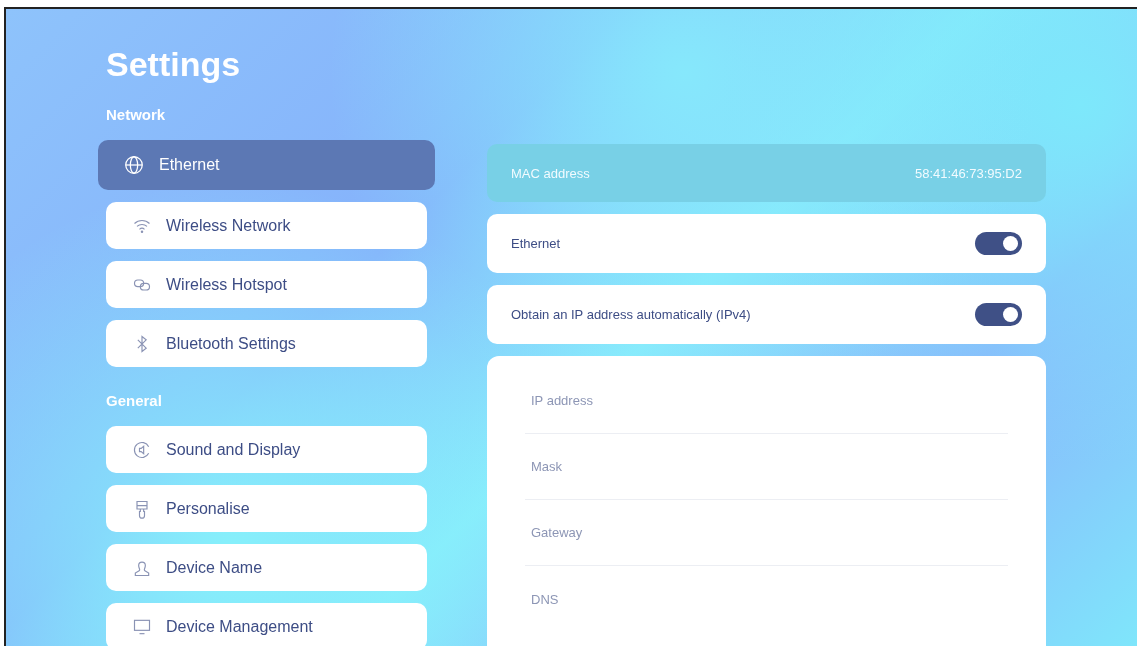 The image size is (1137, 646). I want to click on input-field: IP address, so click(766, 401).